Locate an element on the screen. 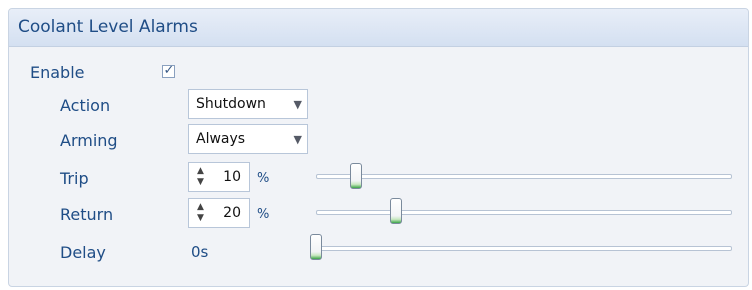 This screenshot has width=752, height=290. trip-slider-thumb is located at coordinates (356, 176).